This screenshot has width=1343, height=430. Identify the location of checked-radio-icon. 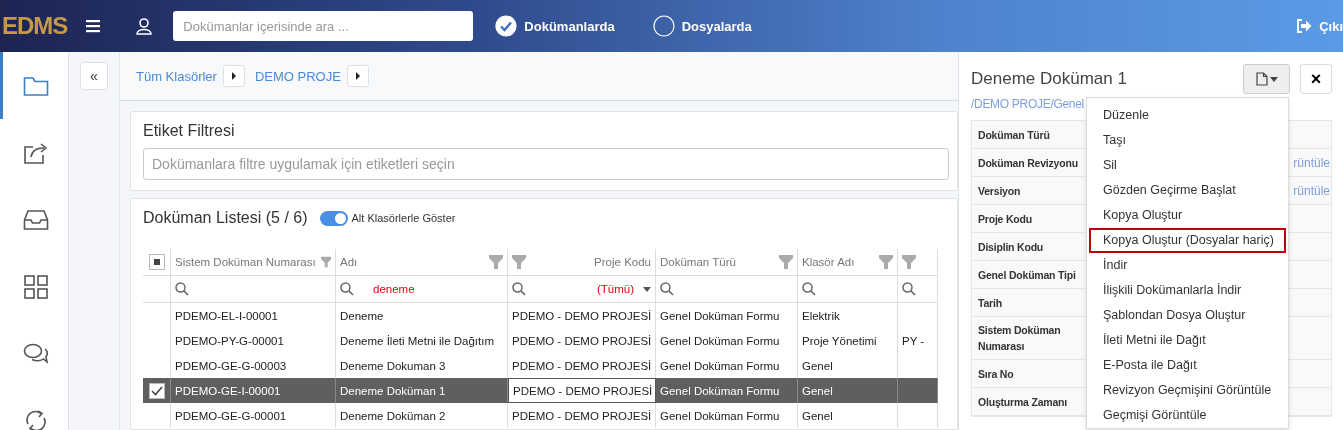
(506, 26).